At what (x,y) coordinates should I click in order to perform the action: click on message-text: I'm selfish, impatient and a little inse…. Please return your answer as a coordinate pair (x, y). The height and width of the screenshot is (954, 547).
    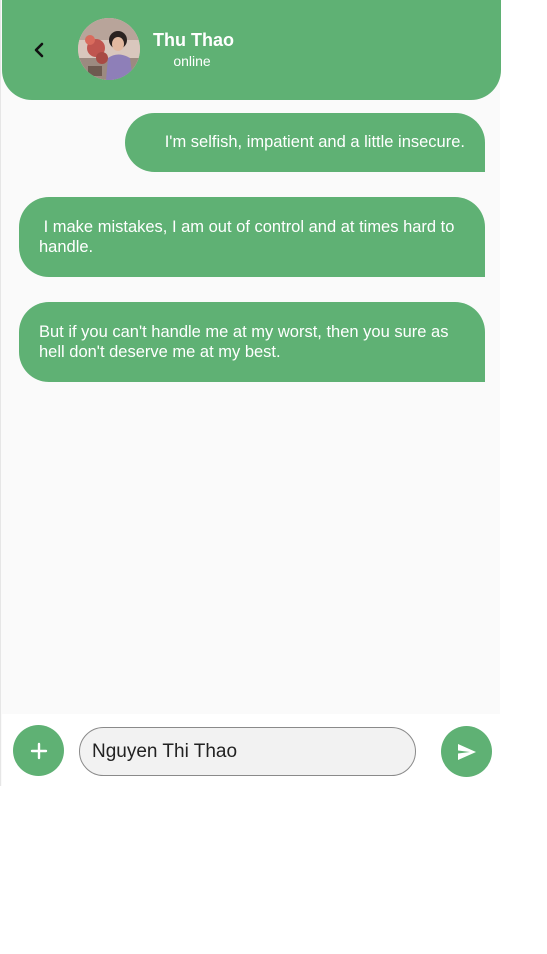
    Looking at the image, I should click on (314, 142).